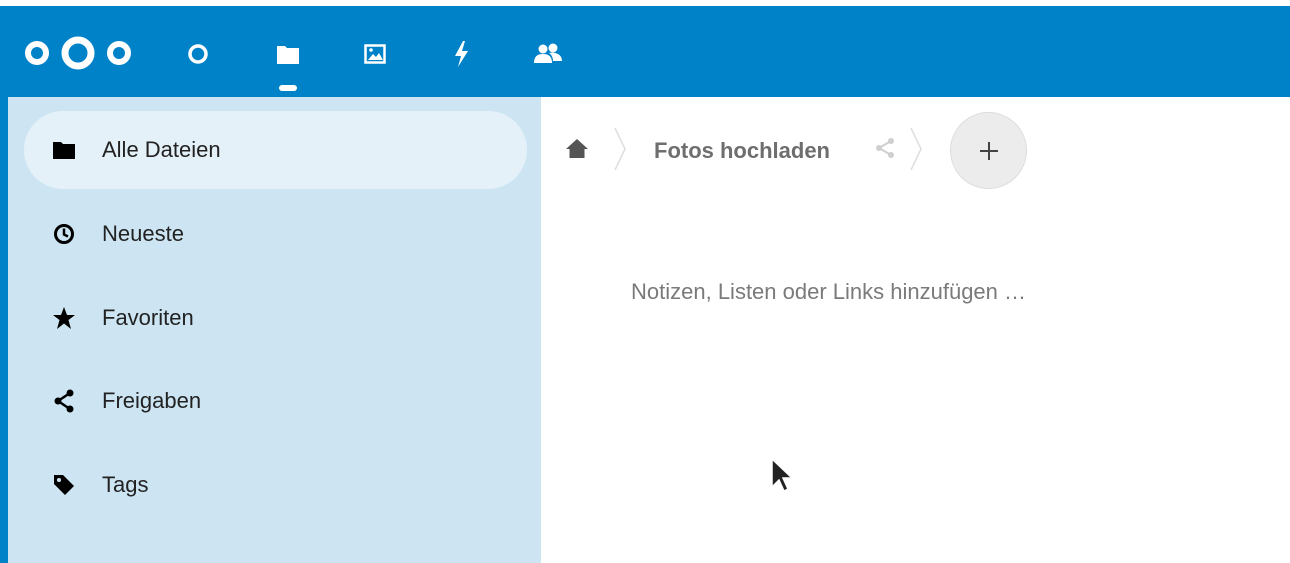 Image resolution: width=1290 pixels, height=563 pixels. Describe the element at coordinates (125, 484) in the screenshot. I see `nav-item-label: Tags` at that location.